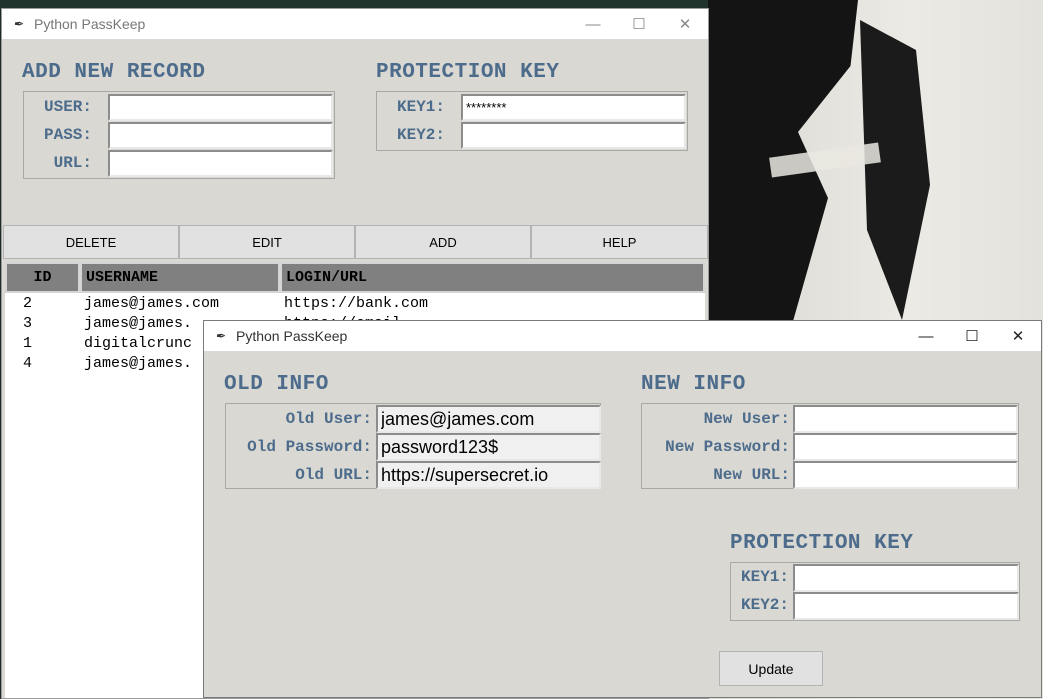 This screenshot has height=699, width=1043. I want to click on user-input, so click(220, 107).